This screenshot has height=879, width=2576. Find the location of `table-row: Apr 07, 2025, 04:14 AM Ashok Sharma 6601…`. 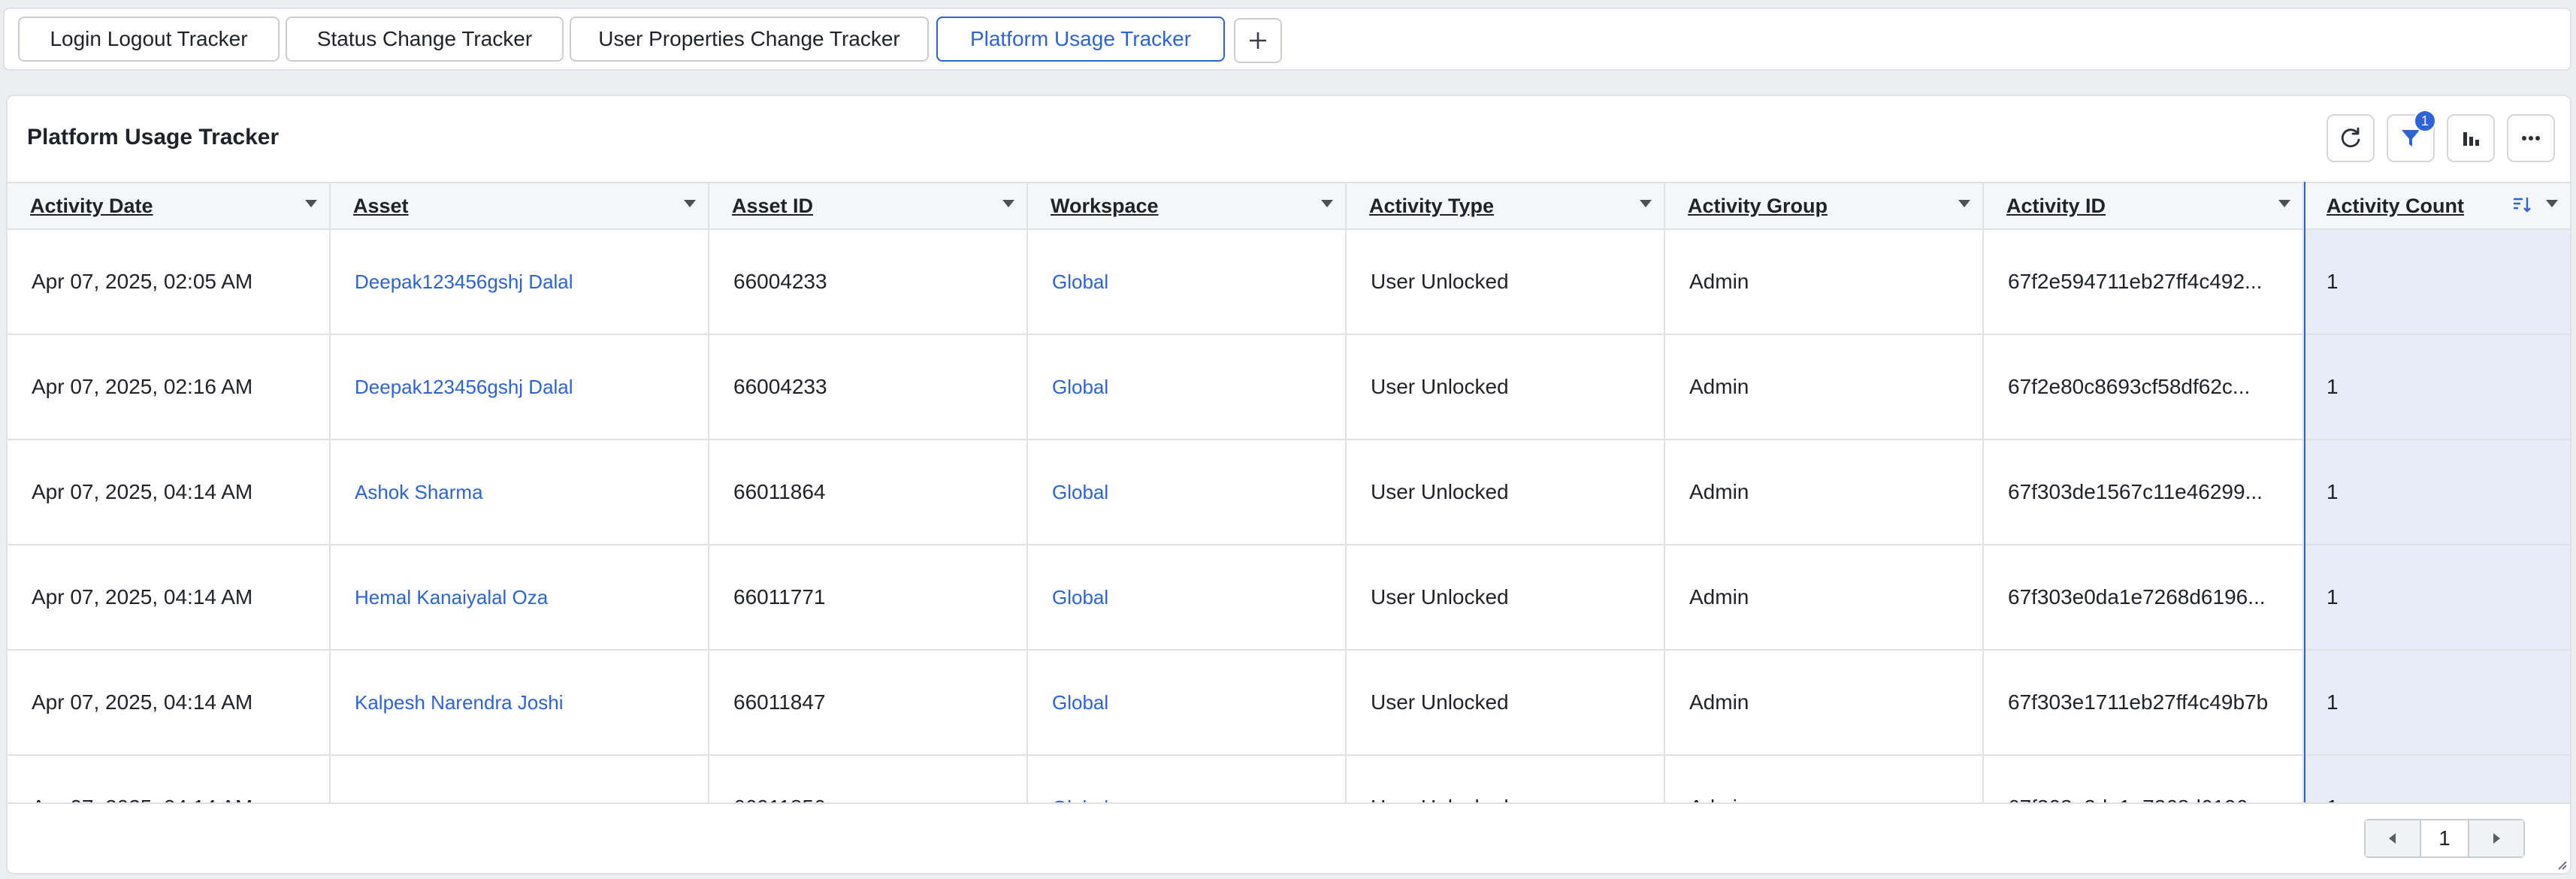

table-row: Apr 07, 2025, 04:14 AM Ashok Sharma 6601… is located at coordinates (1289, 492).